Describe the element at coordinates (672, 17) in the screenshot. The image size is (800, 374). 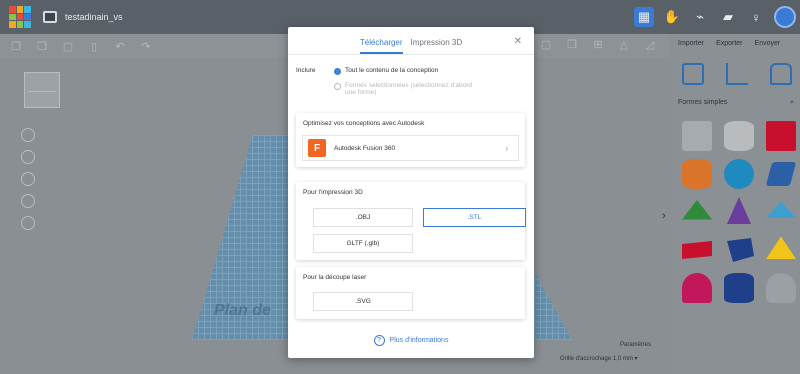
I see `hand-icon: ✋` at that location.